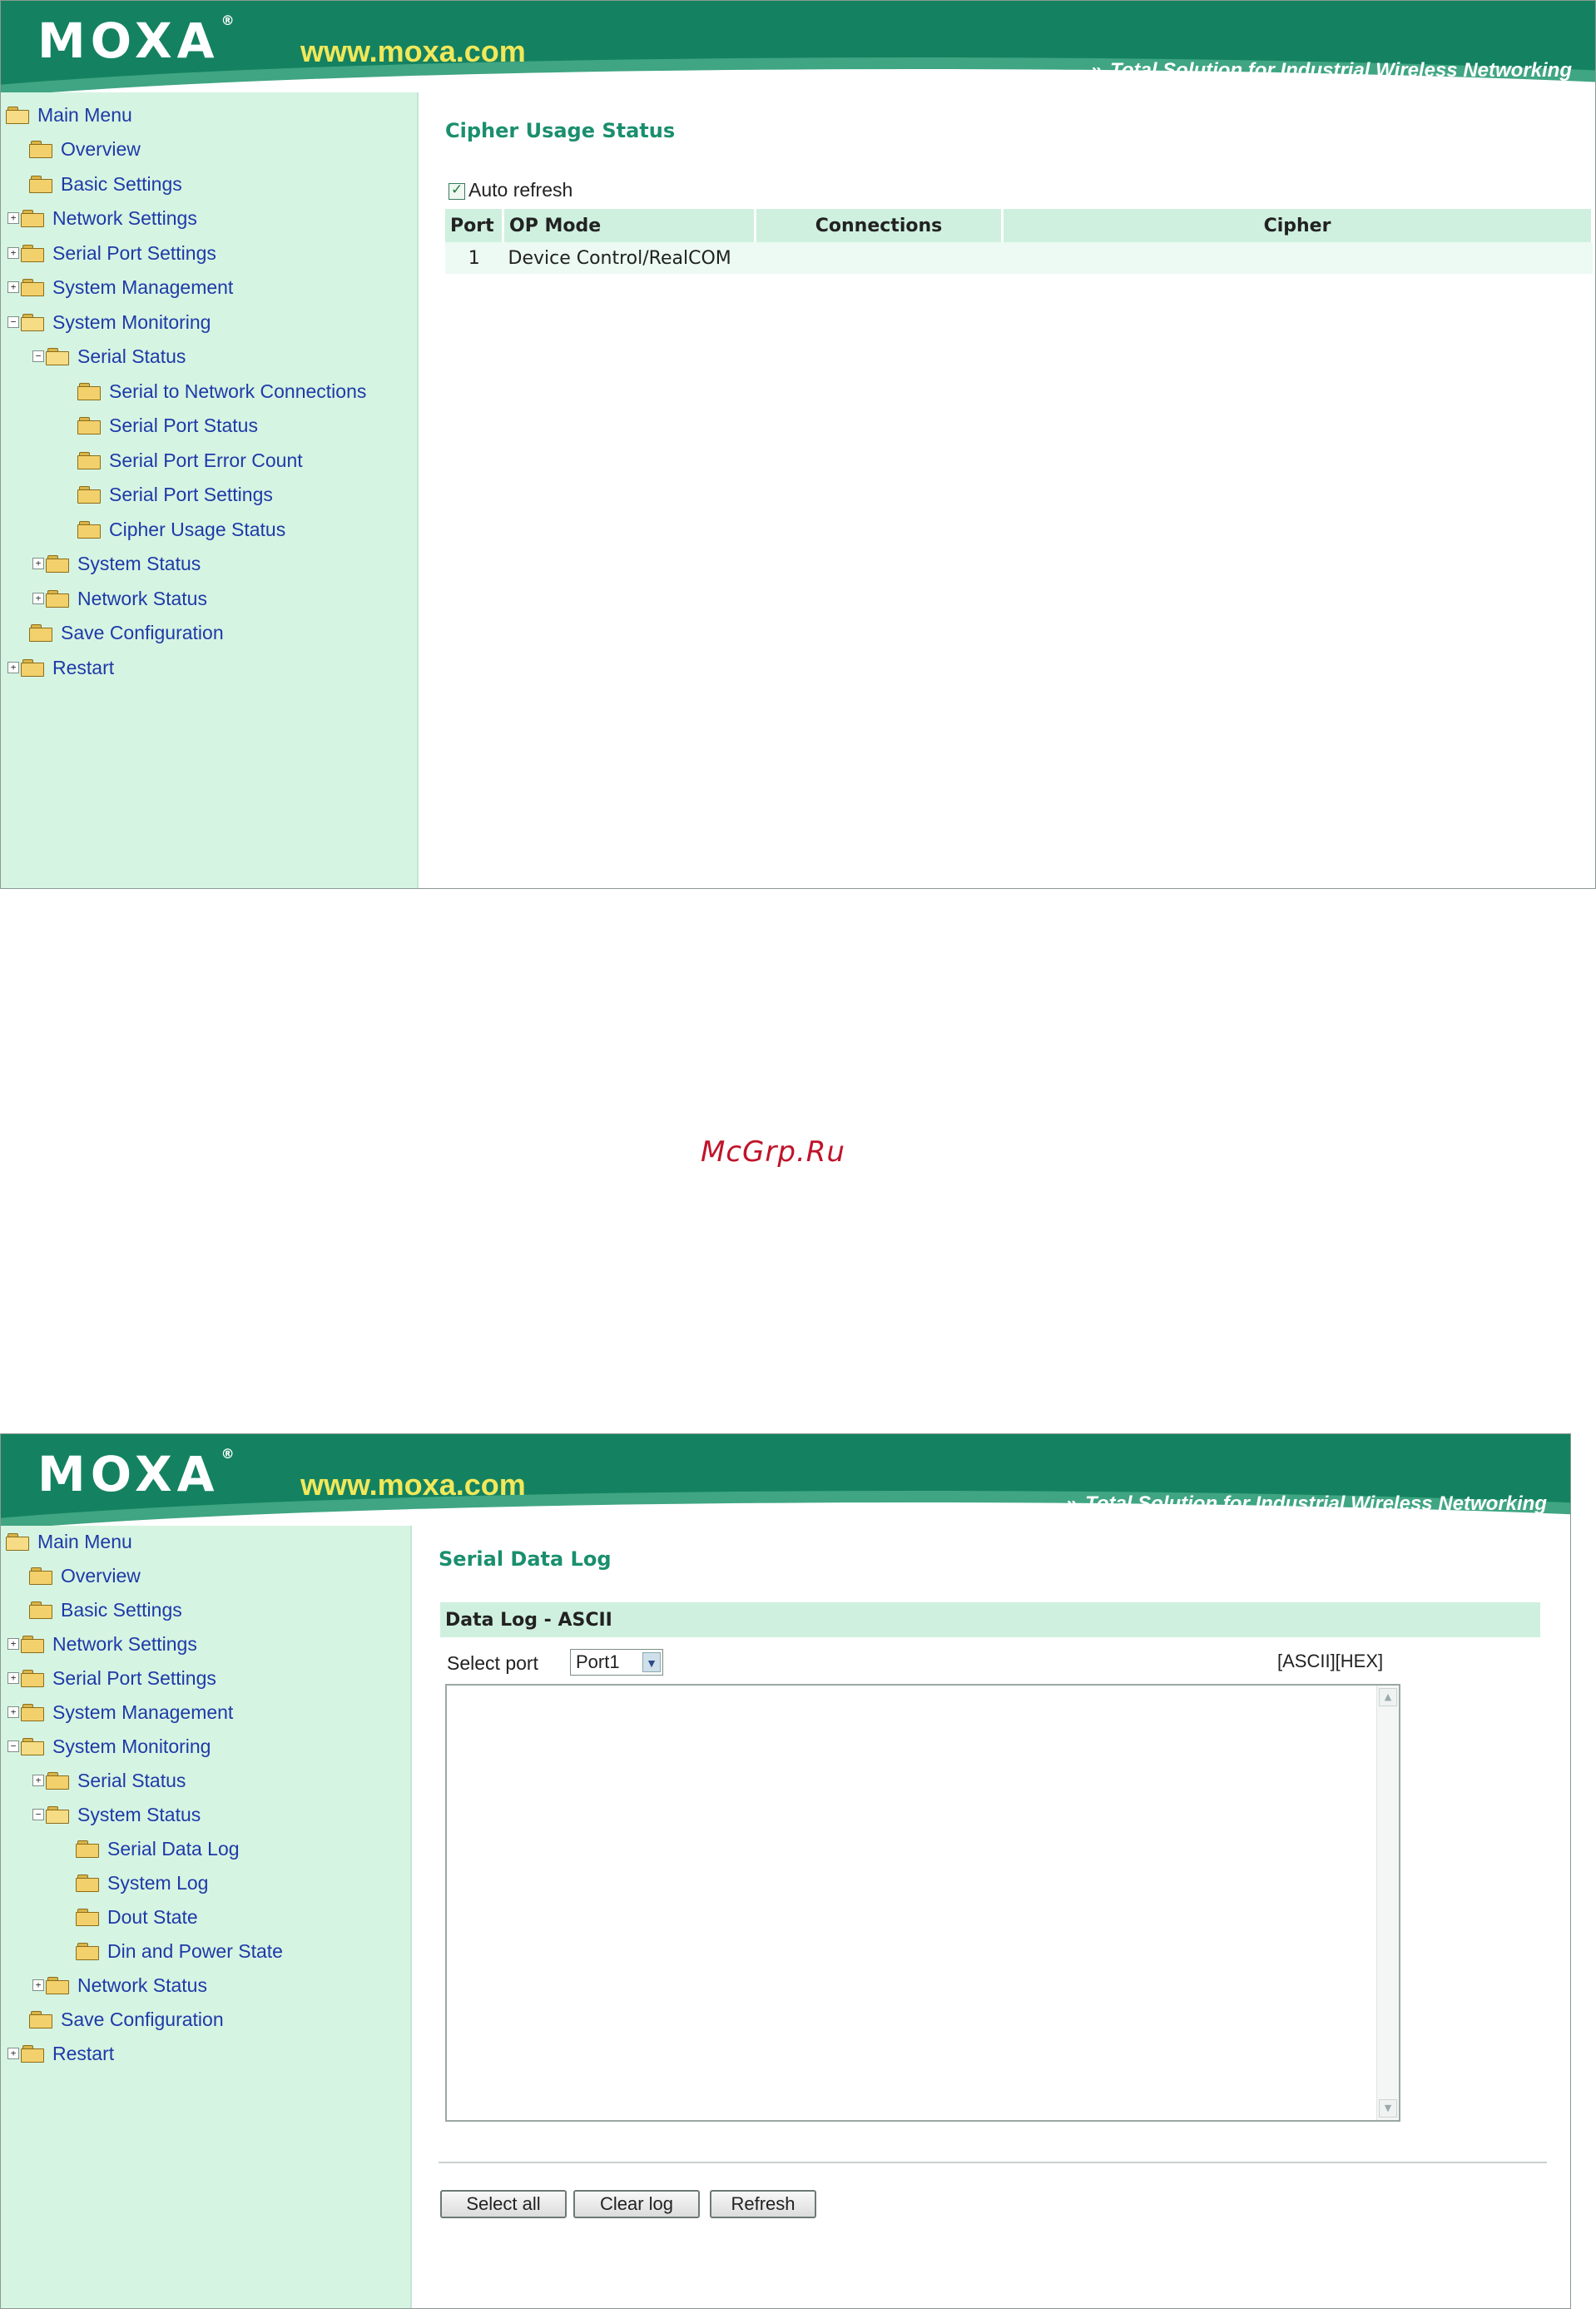 This screenshot has height=2309, width=1596. I want to click on page-title: Cipher Usage Status, so click(560, 130).